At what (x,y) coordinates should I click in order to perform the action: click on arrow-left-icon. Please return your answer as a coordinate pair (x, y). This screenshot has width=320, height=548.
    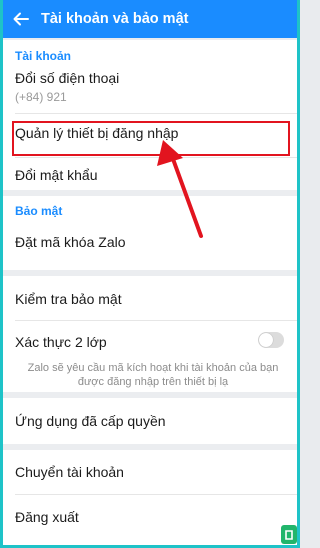
    Looking at the image, I should click on (21, 19).